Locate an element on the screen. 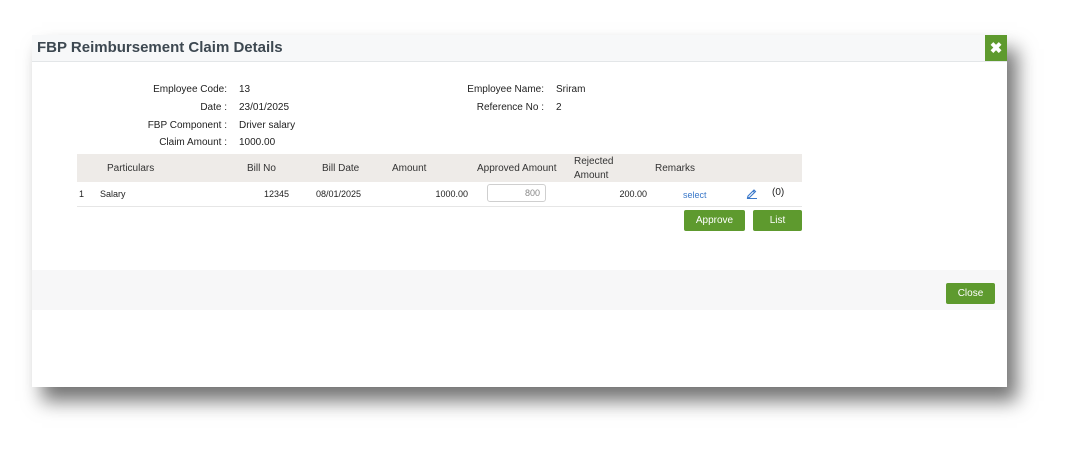 Image resolution: width=1072 pixels, height=453 pixels. fbp-component-value: Driver salary is located at coordinates (267, 125).